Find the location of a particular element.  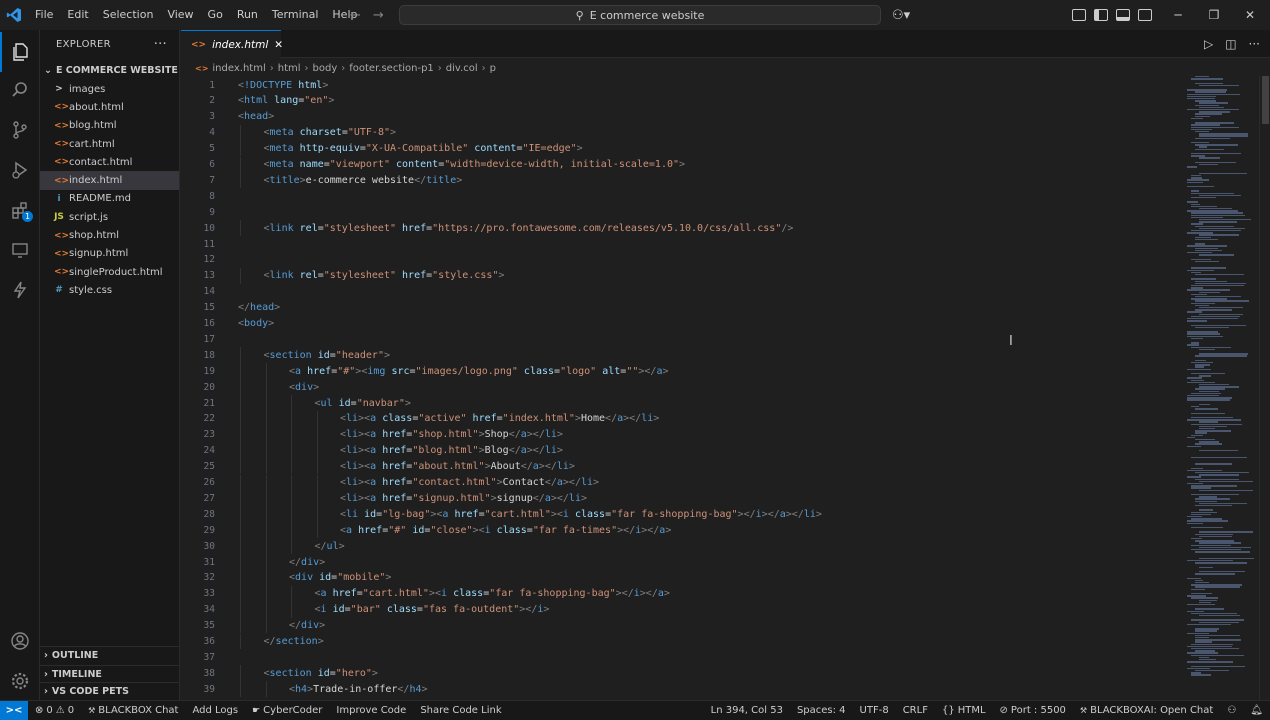

remote-indicator-icon: >< is located at coordinates (14, 710).